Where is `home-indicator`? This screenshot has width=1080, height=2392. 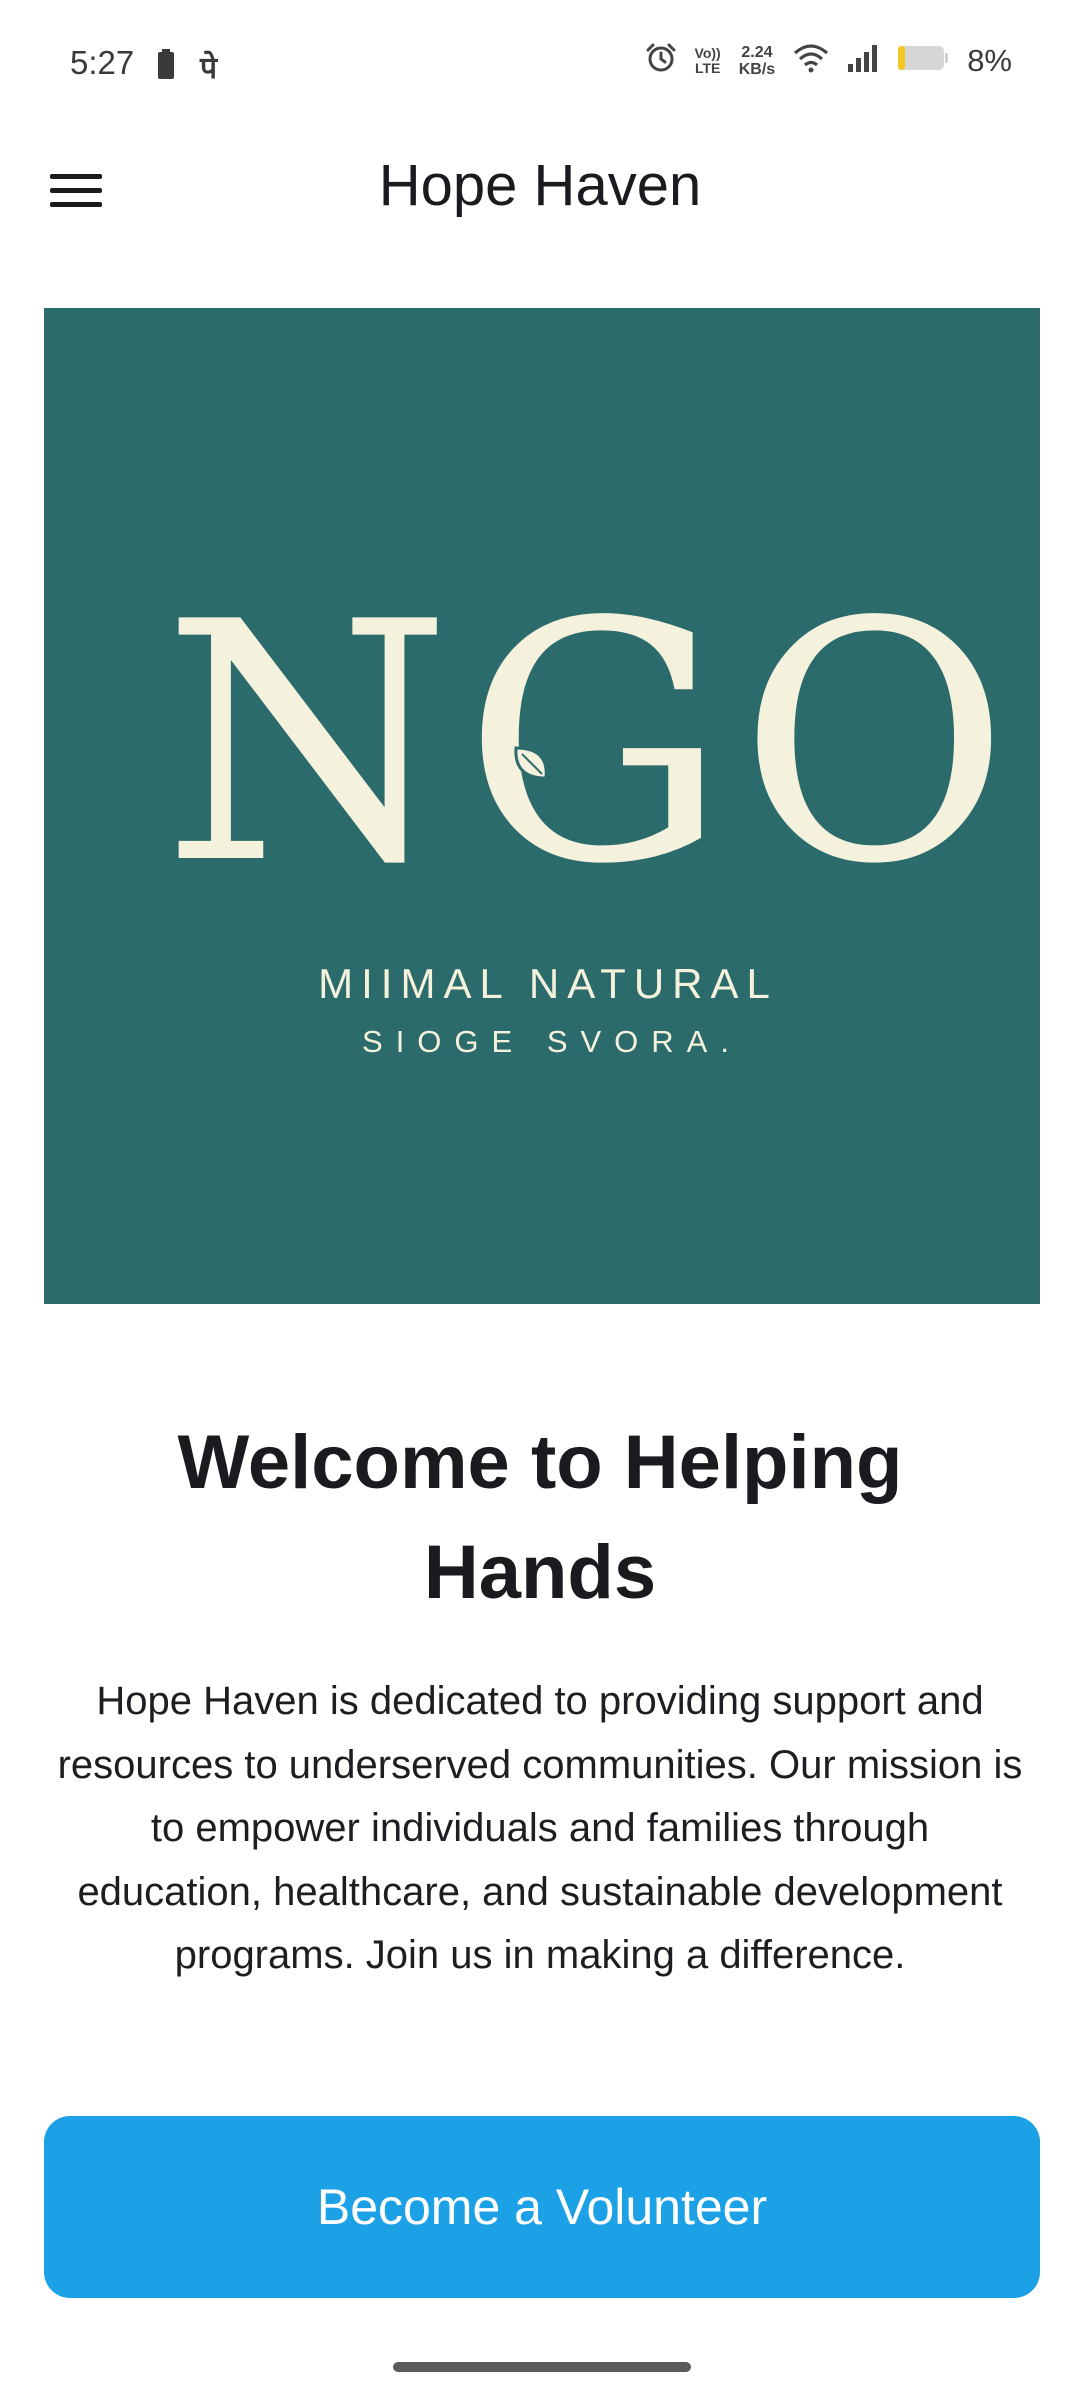
home-indicator is located at coordinates (542, 2367).